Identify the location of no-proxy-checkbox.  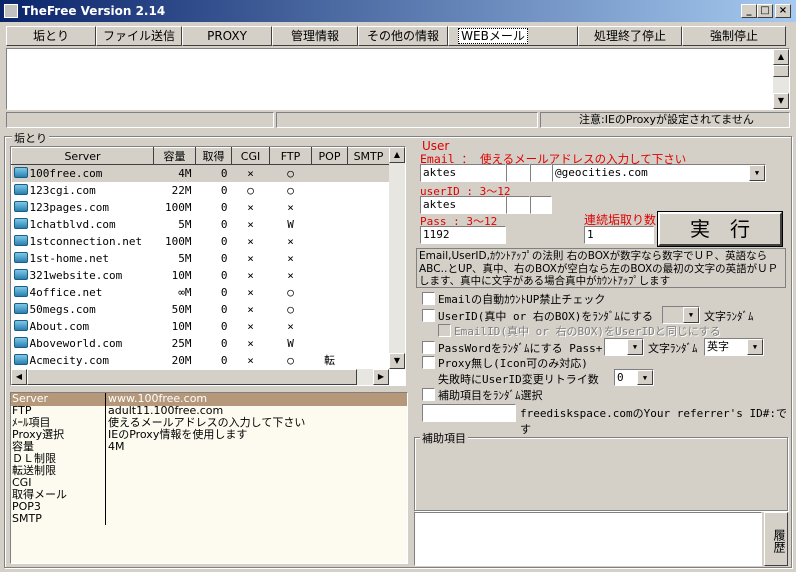
(428, 362).